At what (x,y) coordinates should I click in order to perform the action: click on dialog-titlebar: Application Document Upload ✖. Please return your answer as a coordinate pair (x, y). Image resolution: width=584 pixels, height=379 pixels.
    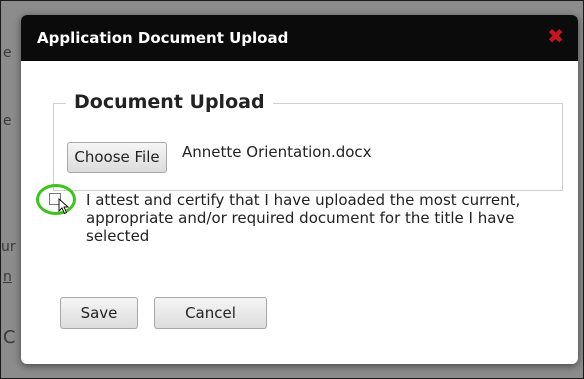
    Looking at the image, I should click on (299, 38).